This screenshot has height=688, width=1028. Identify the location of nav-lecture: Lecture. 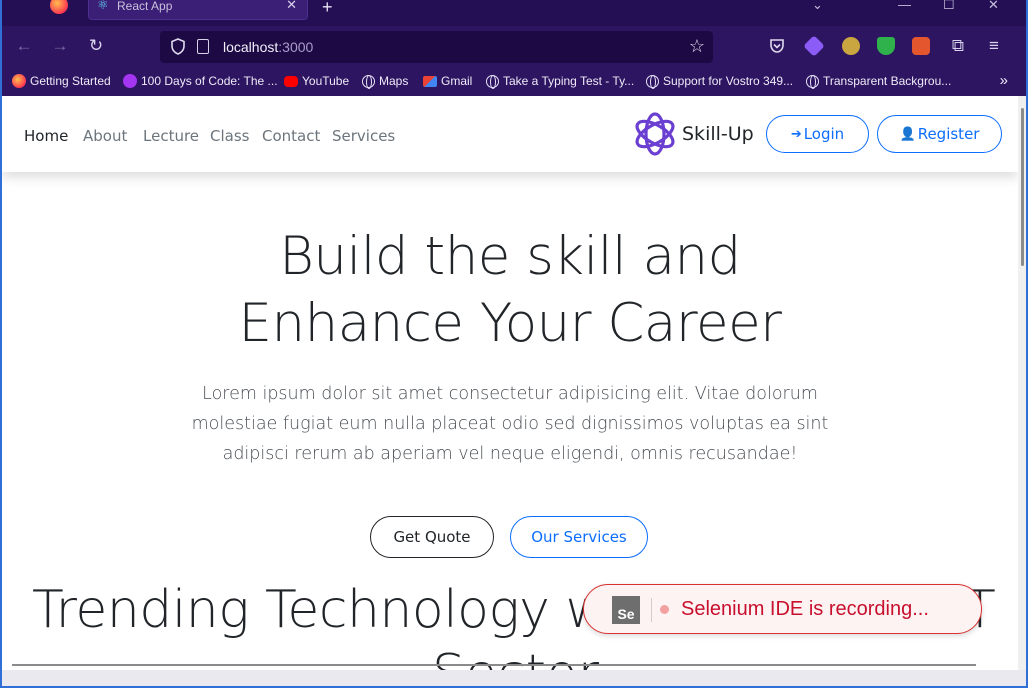
(171, 136).